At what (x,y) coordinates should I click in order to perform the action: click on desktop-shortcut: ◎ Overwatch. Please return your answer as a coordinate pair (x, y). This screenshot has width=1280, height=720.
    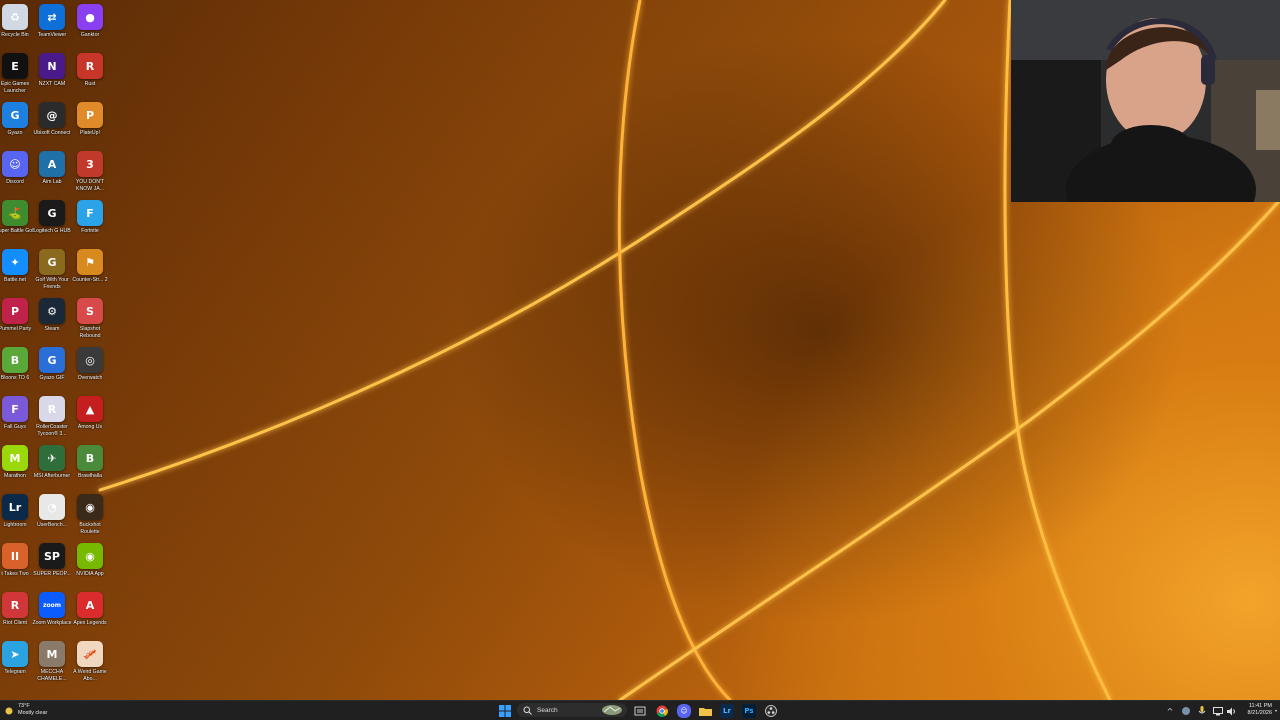
    Looking at the image, I should click on (90, 369).